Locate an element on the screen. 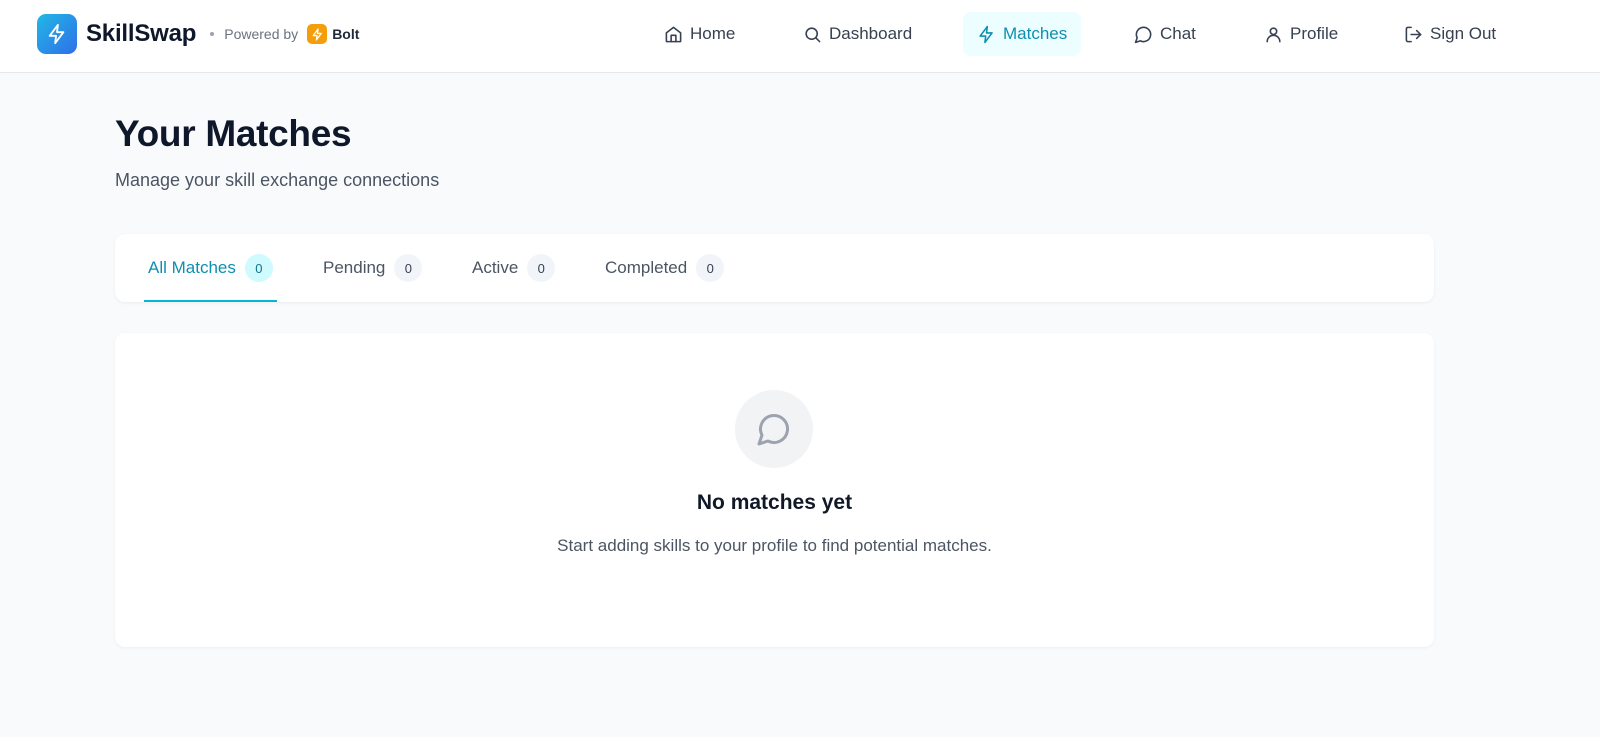 The image size is (1600, 737). tab-all-matches-count: 0 is located at coordinates (258, 268).